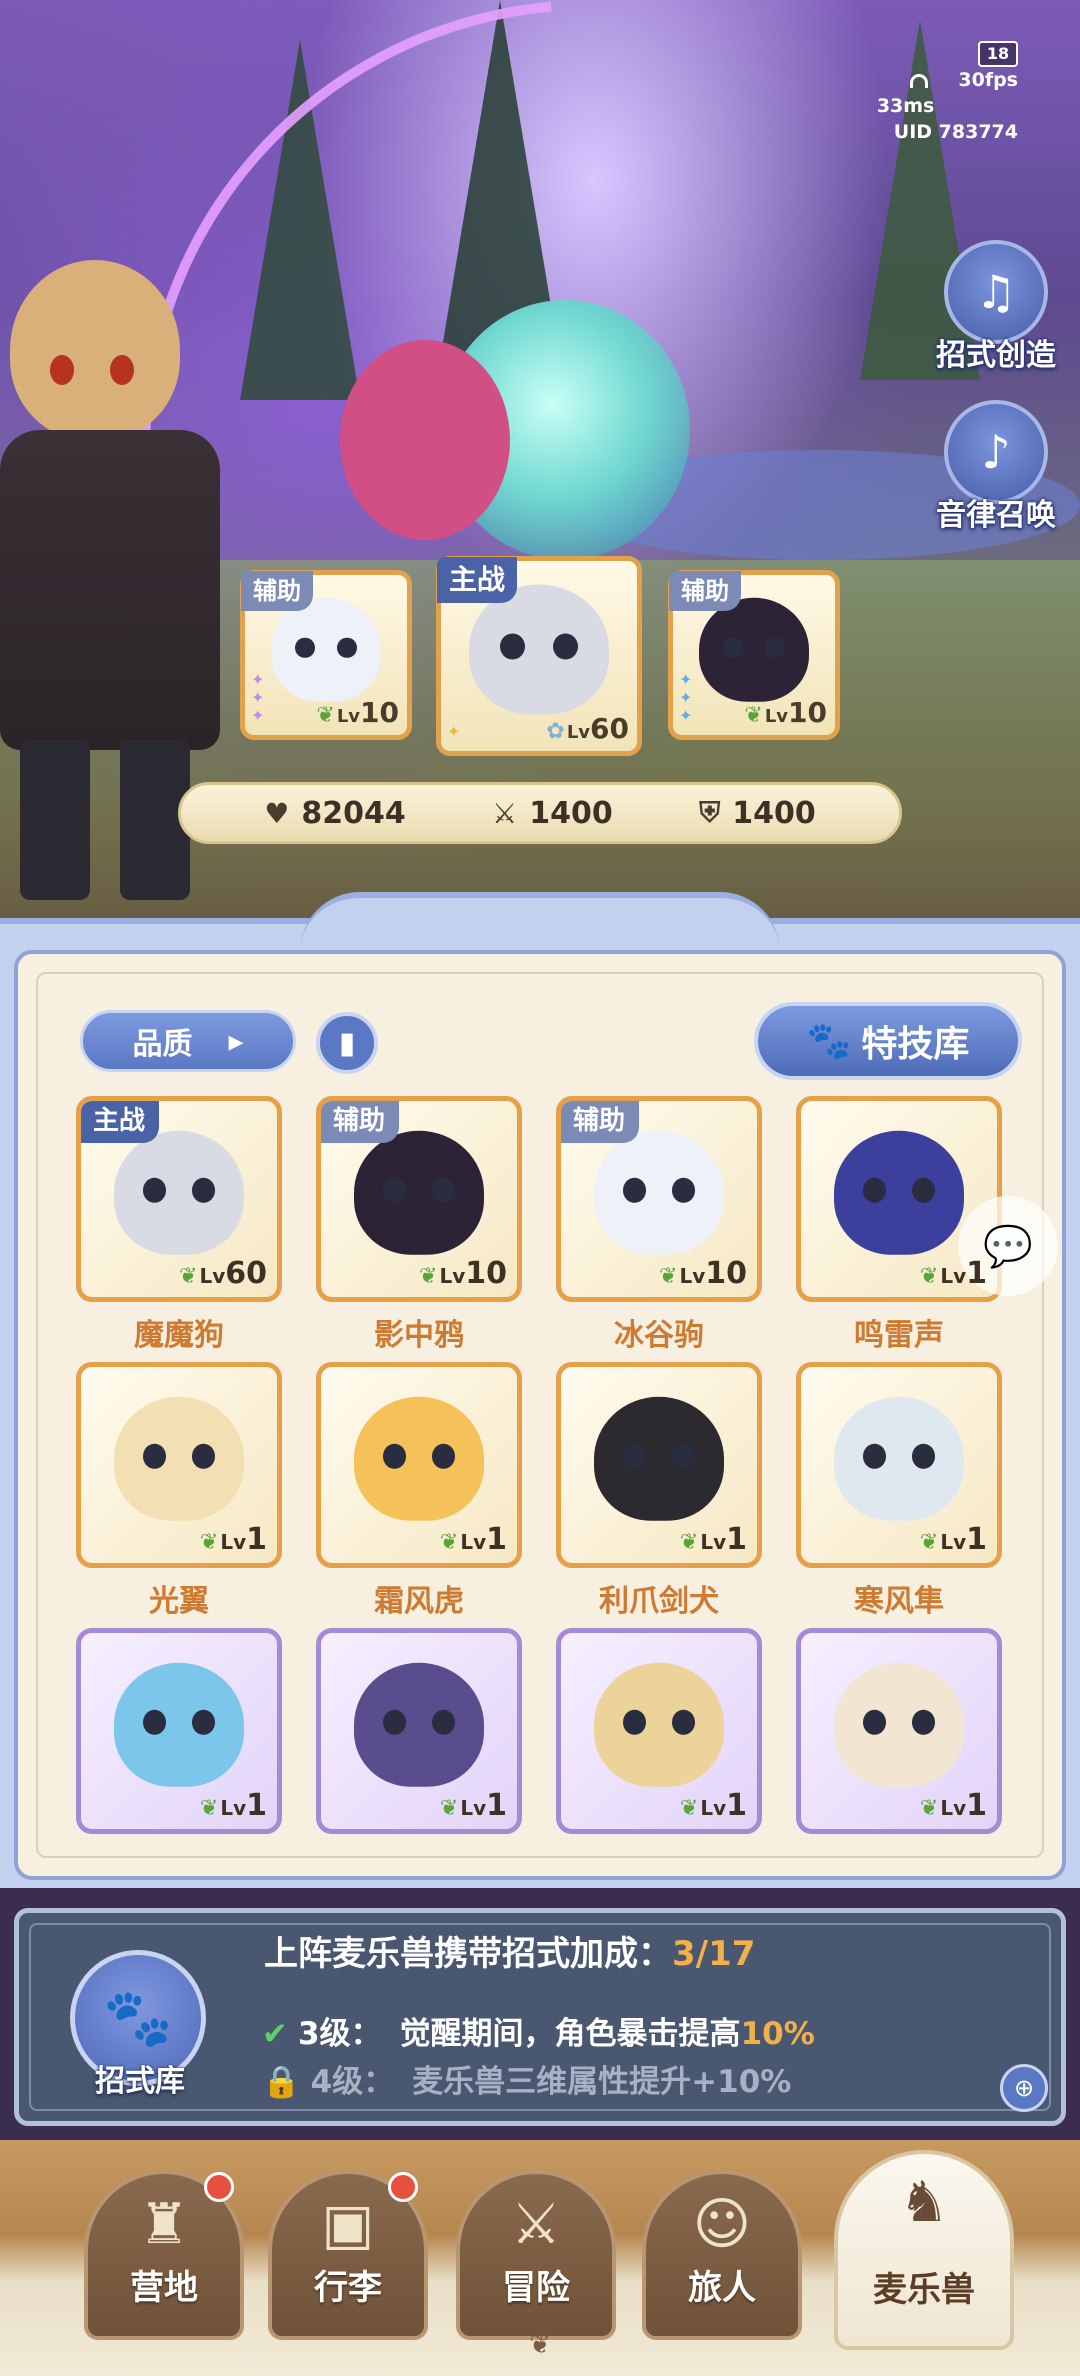  I want to click on check-icon: ✔, so click(275, 2034).